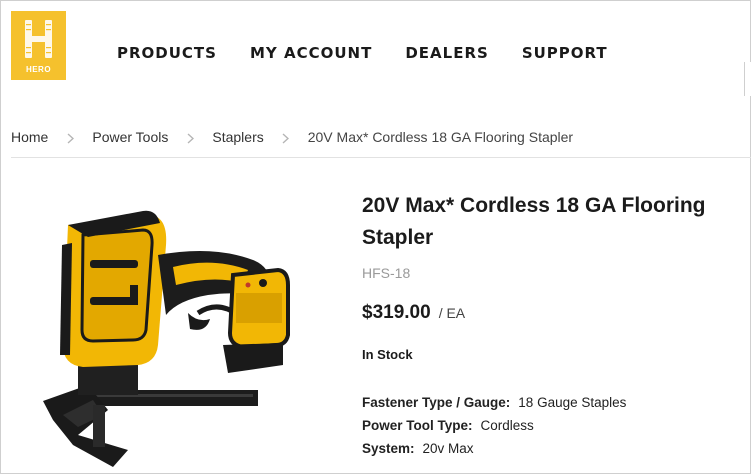 The height and width of the screenshot is (474, 751). I want to click on product-title: 20V Max* Cordless 18 GA Flooring Stapler, so click(534, 221).